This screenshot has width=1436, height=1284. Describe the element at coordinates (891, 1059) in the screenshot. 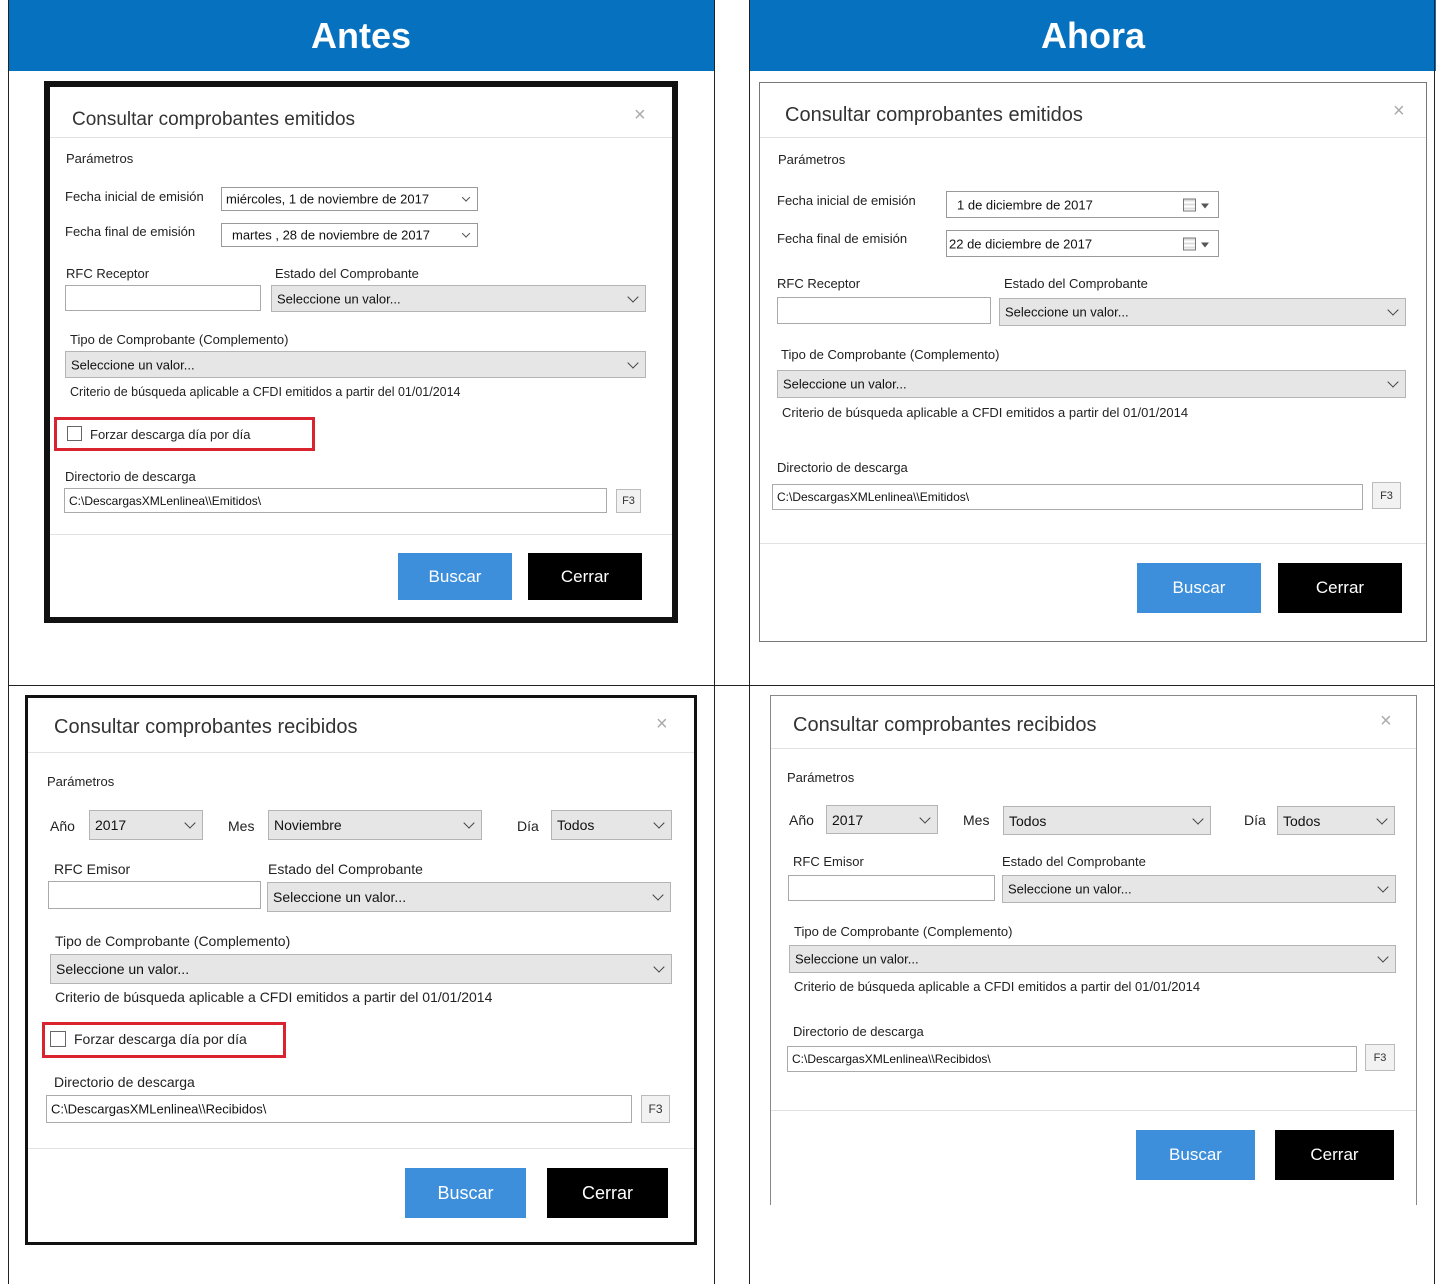

I see `directorio-value: C:\DescargasXMLenlinea\\Recibidos\` at that location.